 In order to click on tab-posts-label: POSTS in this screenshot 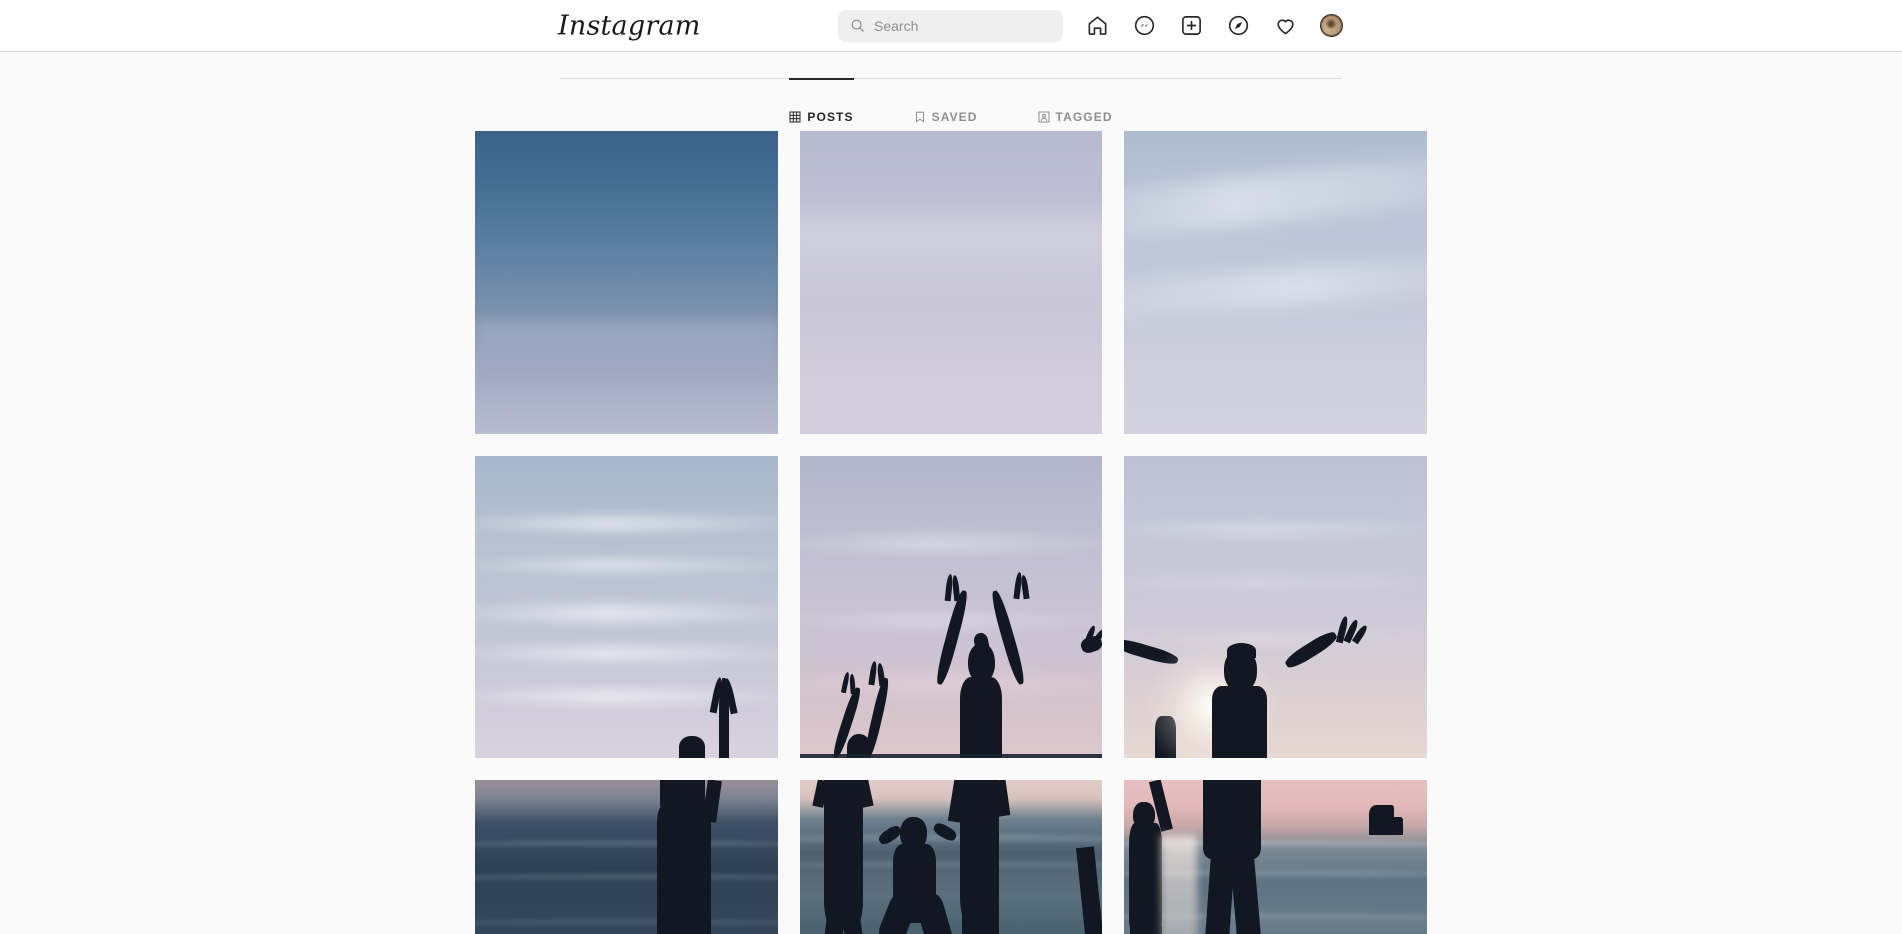, I will do `click(830, 116)`.